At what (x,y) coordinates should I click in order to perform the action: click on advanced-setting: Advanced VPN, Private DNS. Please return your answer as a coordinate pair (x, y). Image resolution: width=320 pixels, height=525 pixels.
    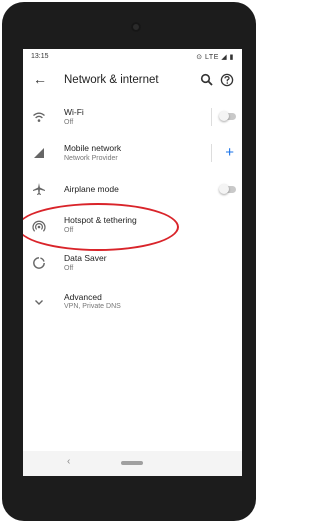
    Looking at the image, I should click on (132, 303).